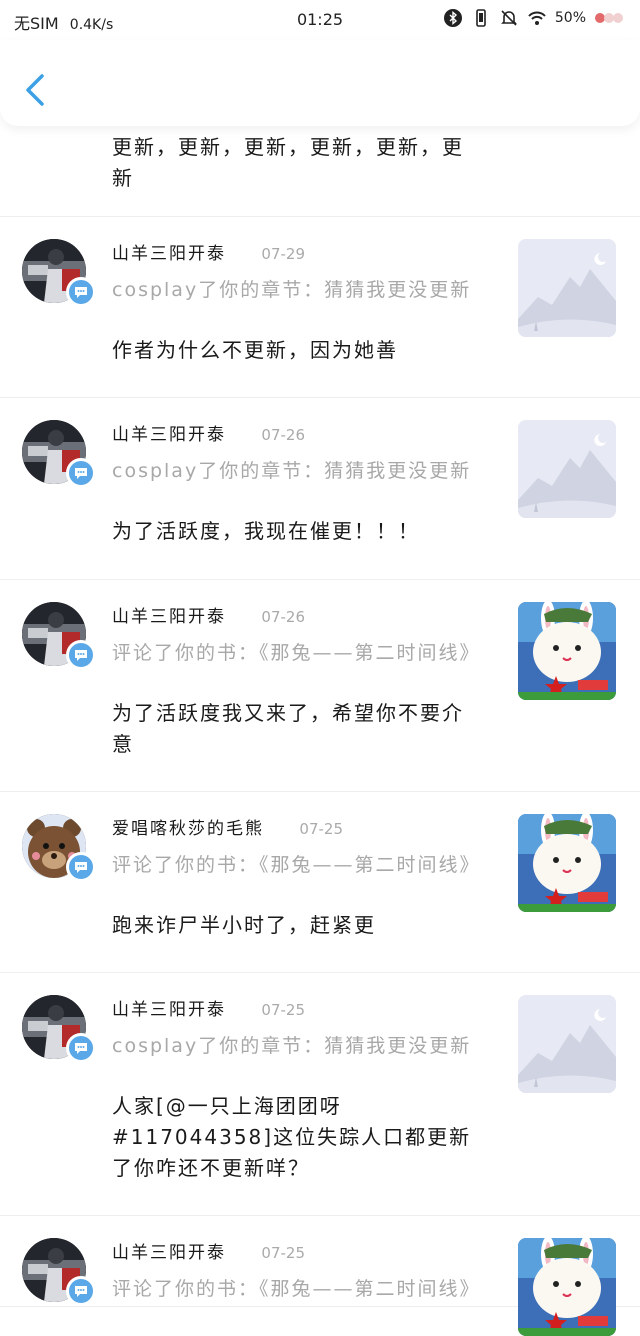 Image resolution: width=640 pixels, height=1336 pixels. Describe the element at coordinates (320, 1276) in the screenshot. I see `list-item: 山羊三阳开泰 07-25 评论了你的书：《那兔——第二时间线》` at that location.